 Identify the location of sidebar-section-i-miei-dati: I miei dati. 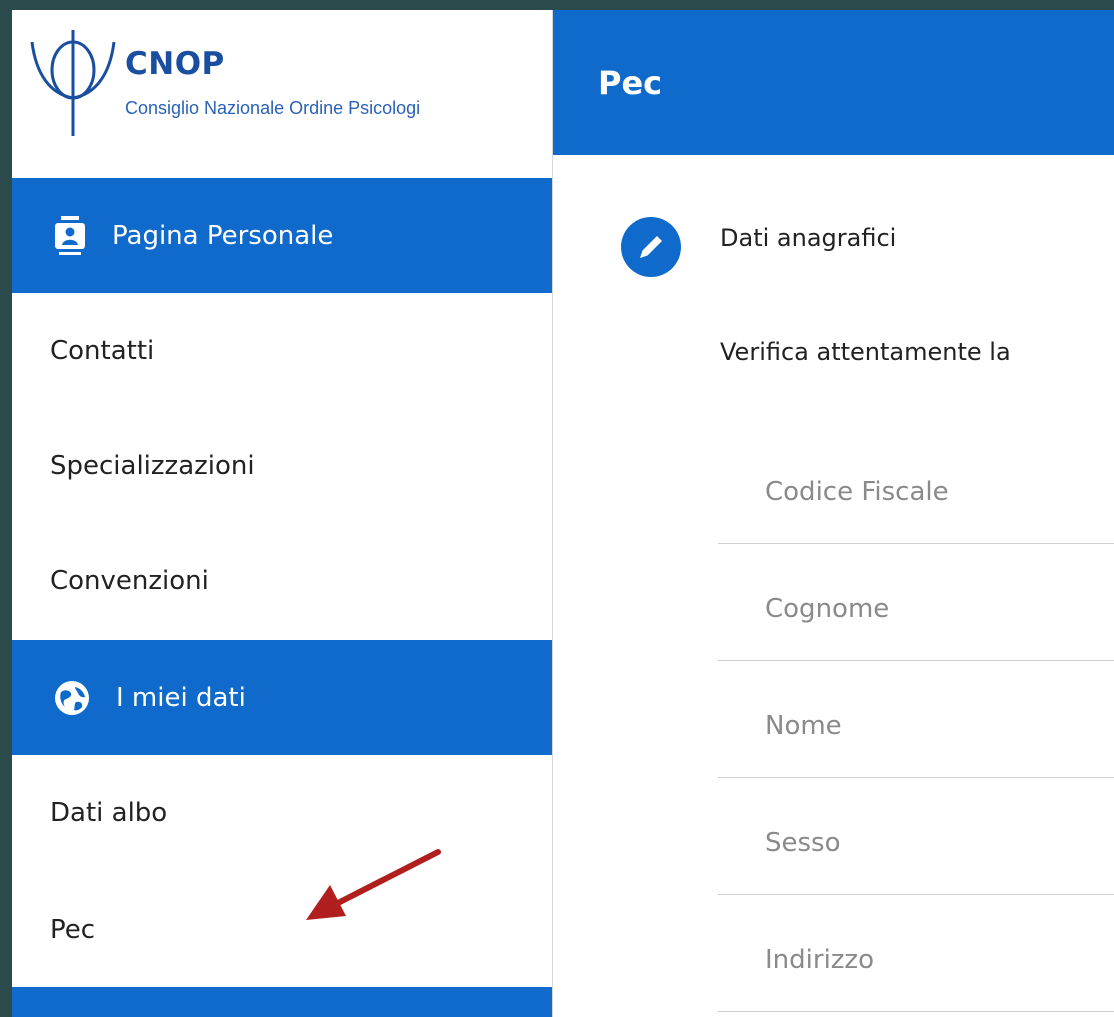
(282, 697).